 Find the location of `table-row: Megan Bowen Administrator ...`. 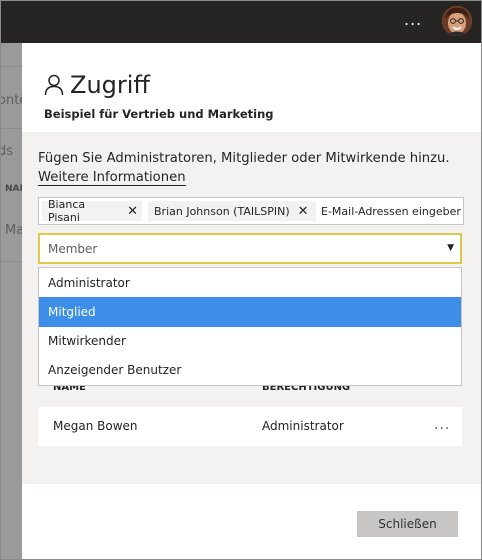

table-row: Megan Bowen Administrator ... is located at coordinates (250, 426).